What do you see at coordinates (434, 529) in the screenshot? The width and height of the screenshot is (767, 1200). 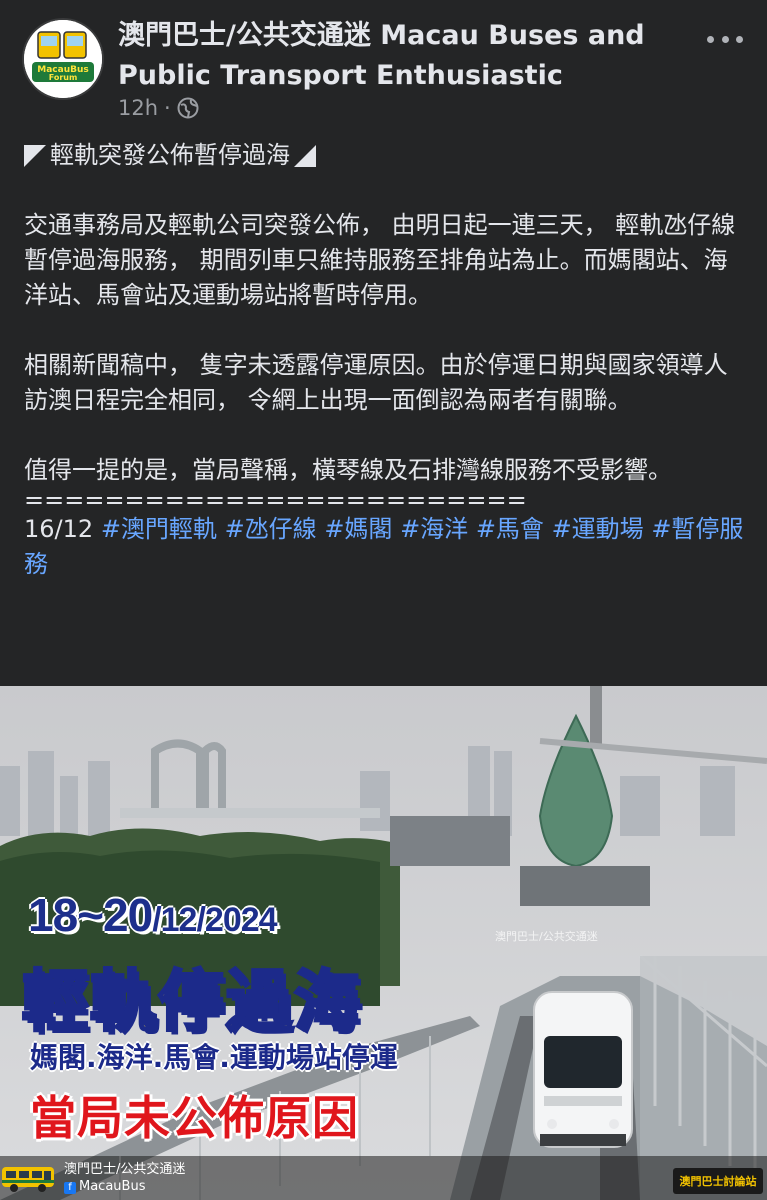 I see `hashtag-link: #海洋` at bounding box center [434, 529].